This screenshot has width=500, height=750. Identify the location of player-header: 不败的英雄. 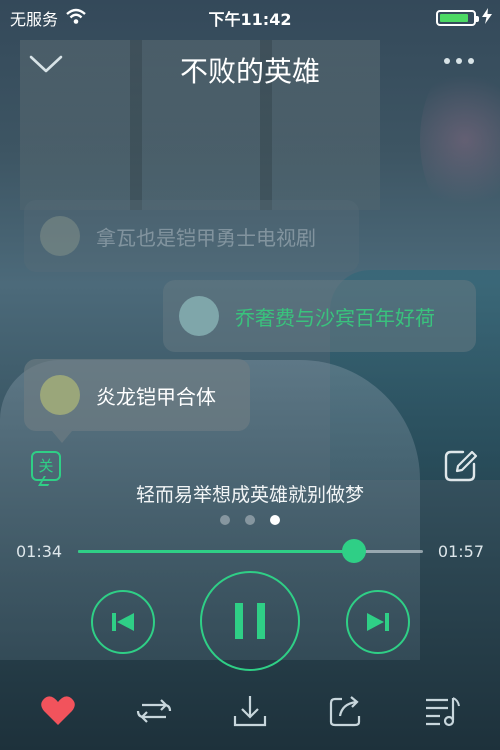
(250, 67).